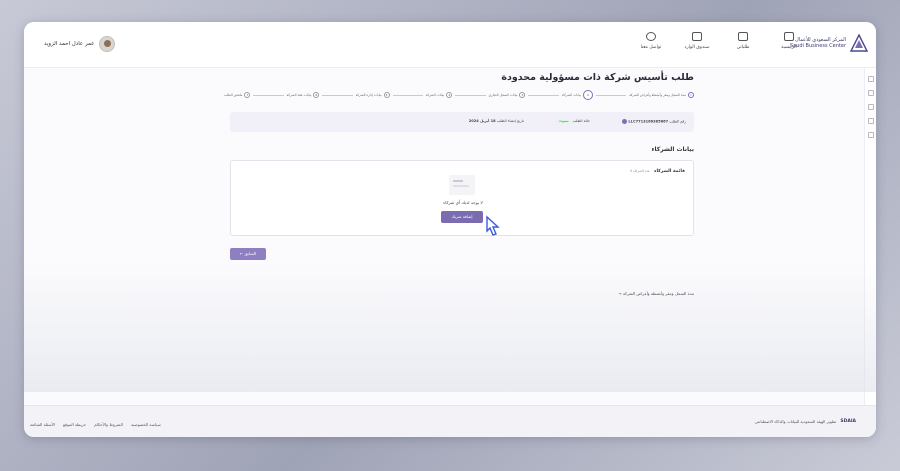 This screenshot has width=900, height=471. I want to click on status-badge: مسودة, so click(564, 121).